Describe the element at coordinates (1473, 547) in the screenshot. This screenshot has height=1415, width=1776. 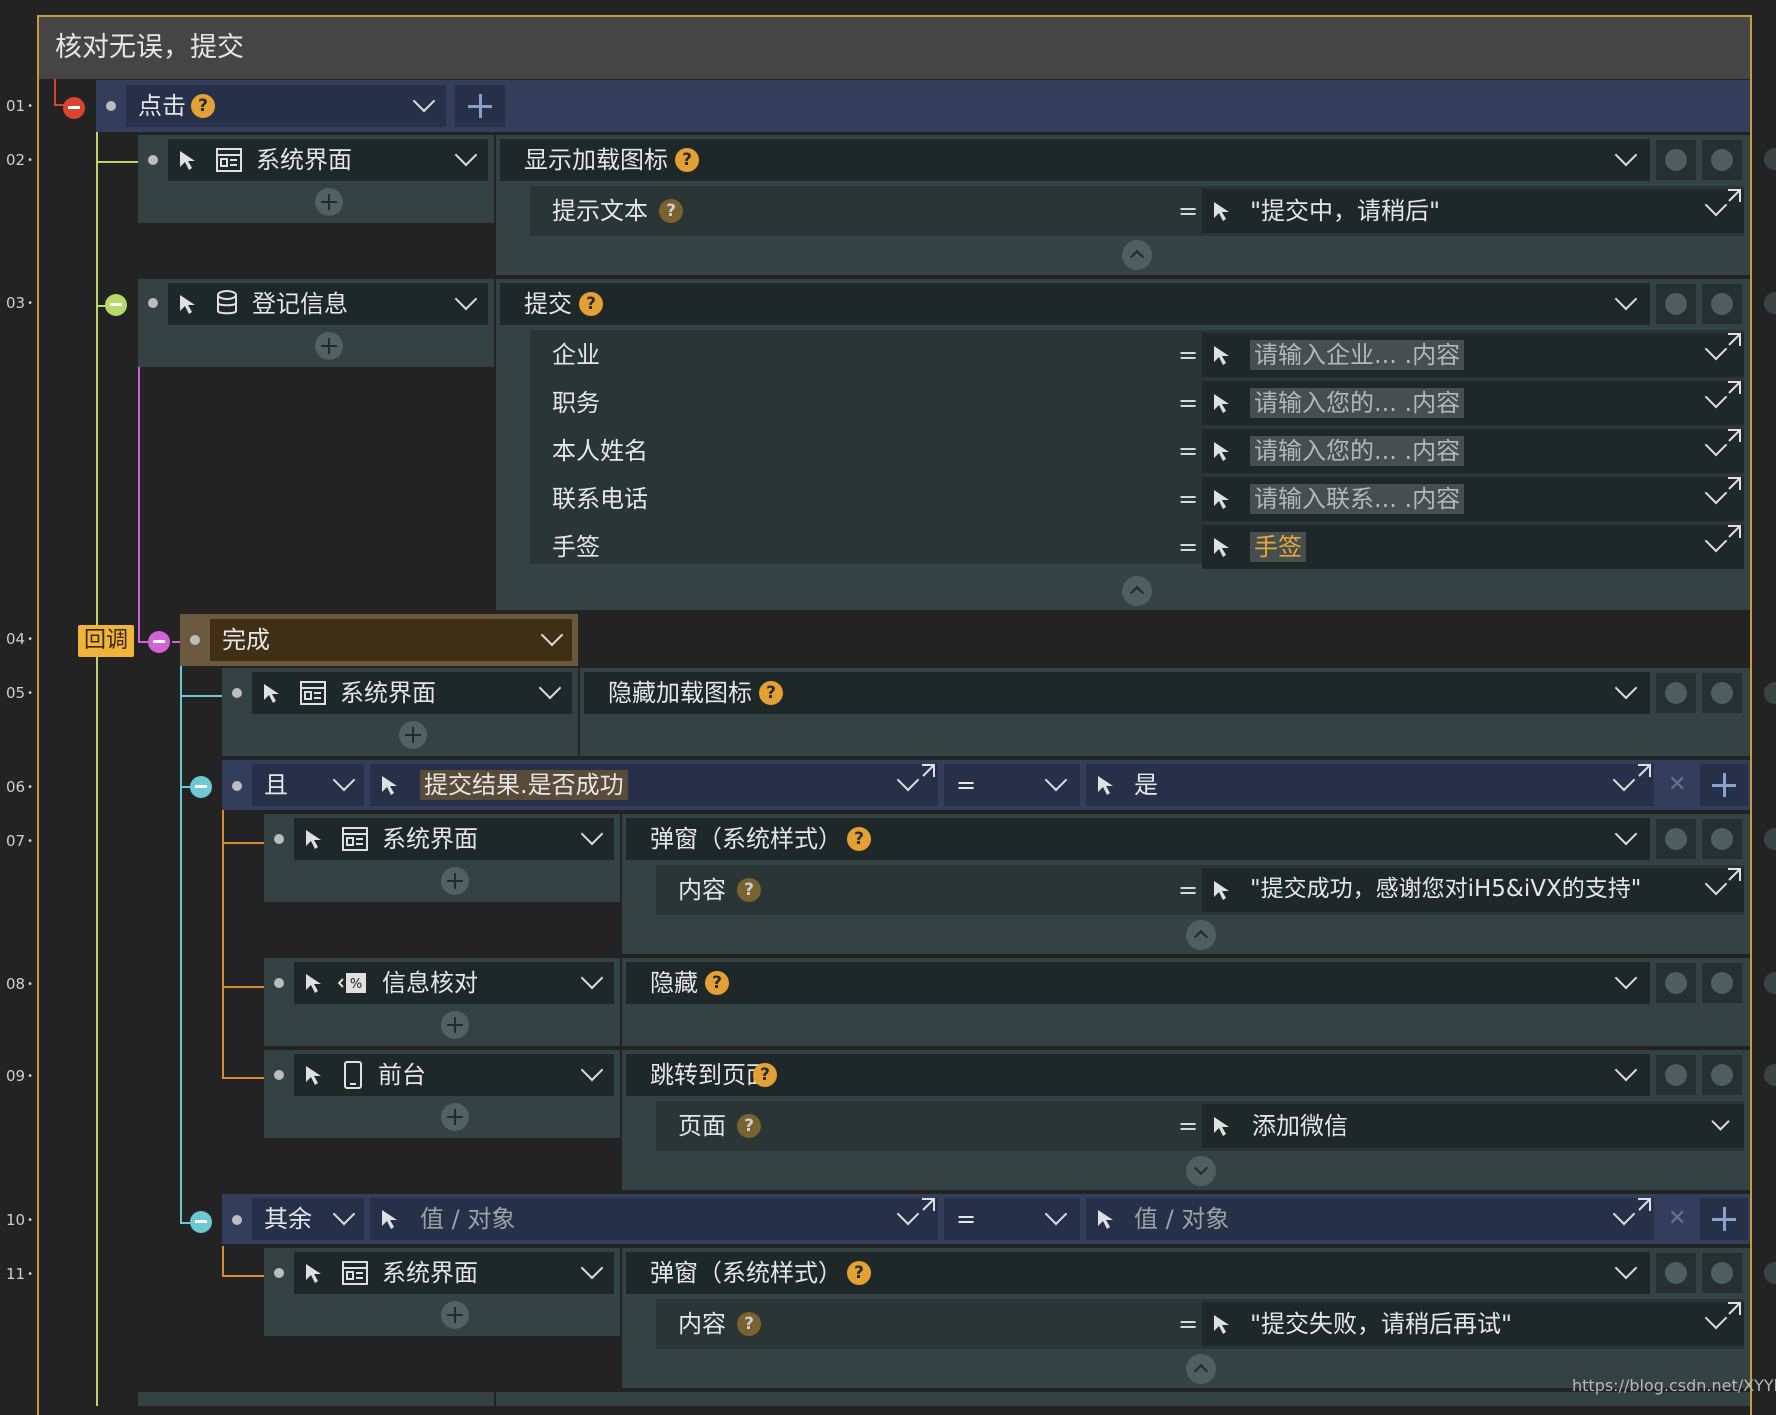
I see `param-value-field: 手签` at that location.